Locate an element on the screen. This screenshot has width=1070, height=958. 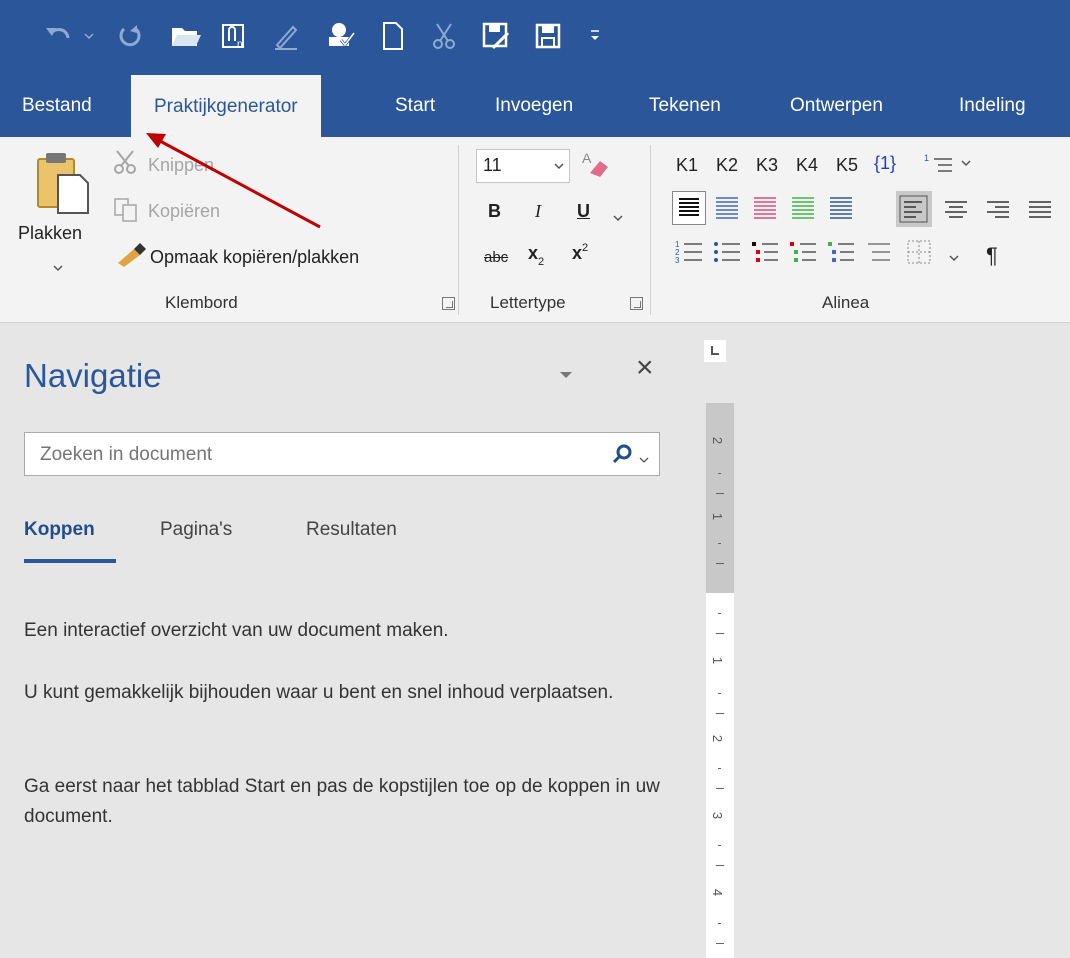
bullet-list-icon is located at coordinates (727, 254).